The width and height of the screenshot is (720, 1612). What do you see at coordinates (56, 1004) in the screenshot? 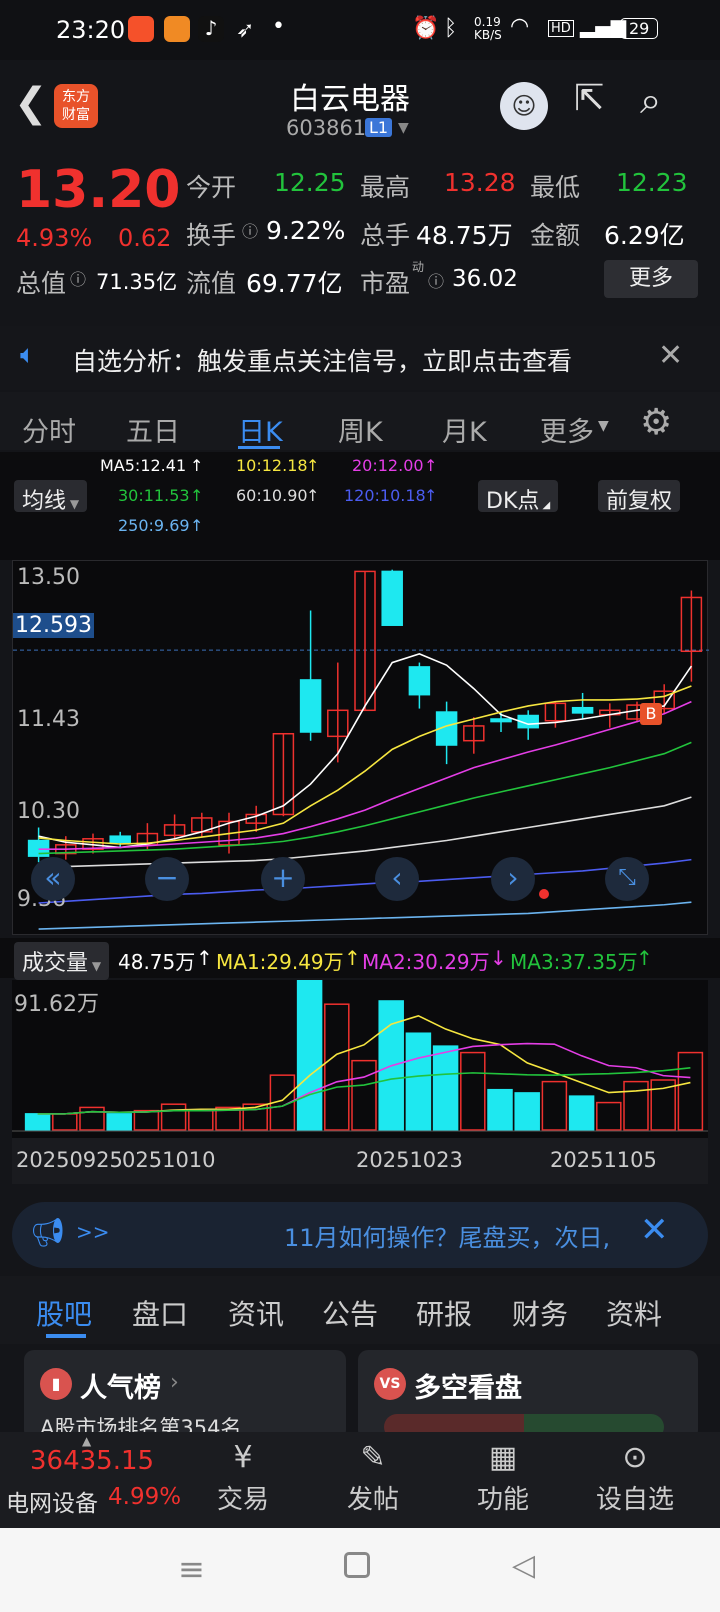
I see `volume-max-label: 91.62万` at bounding box center [56, 1004].